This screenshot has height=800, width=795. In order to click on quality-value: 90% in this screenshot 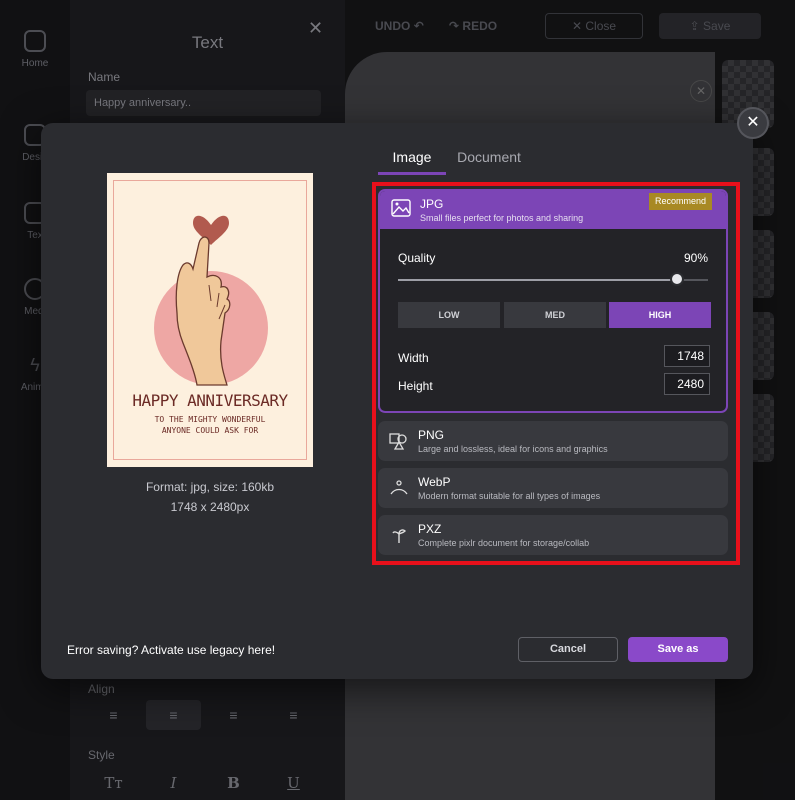, I will do `click(695, 258)`.